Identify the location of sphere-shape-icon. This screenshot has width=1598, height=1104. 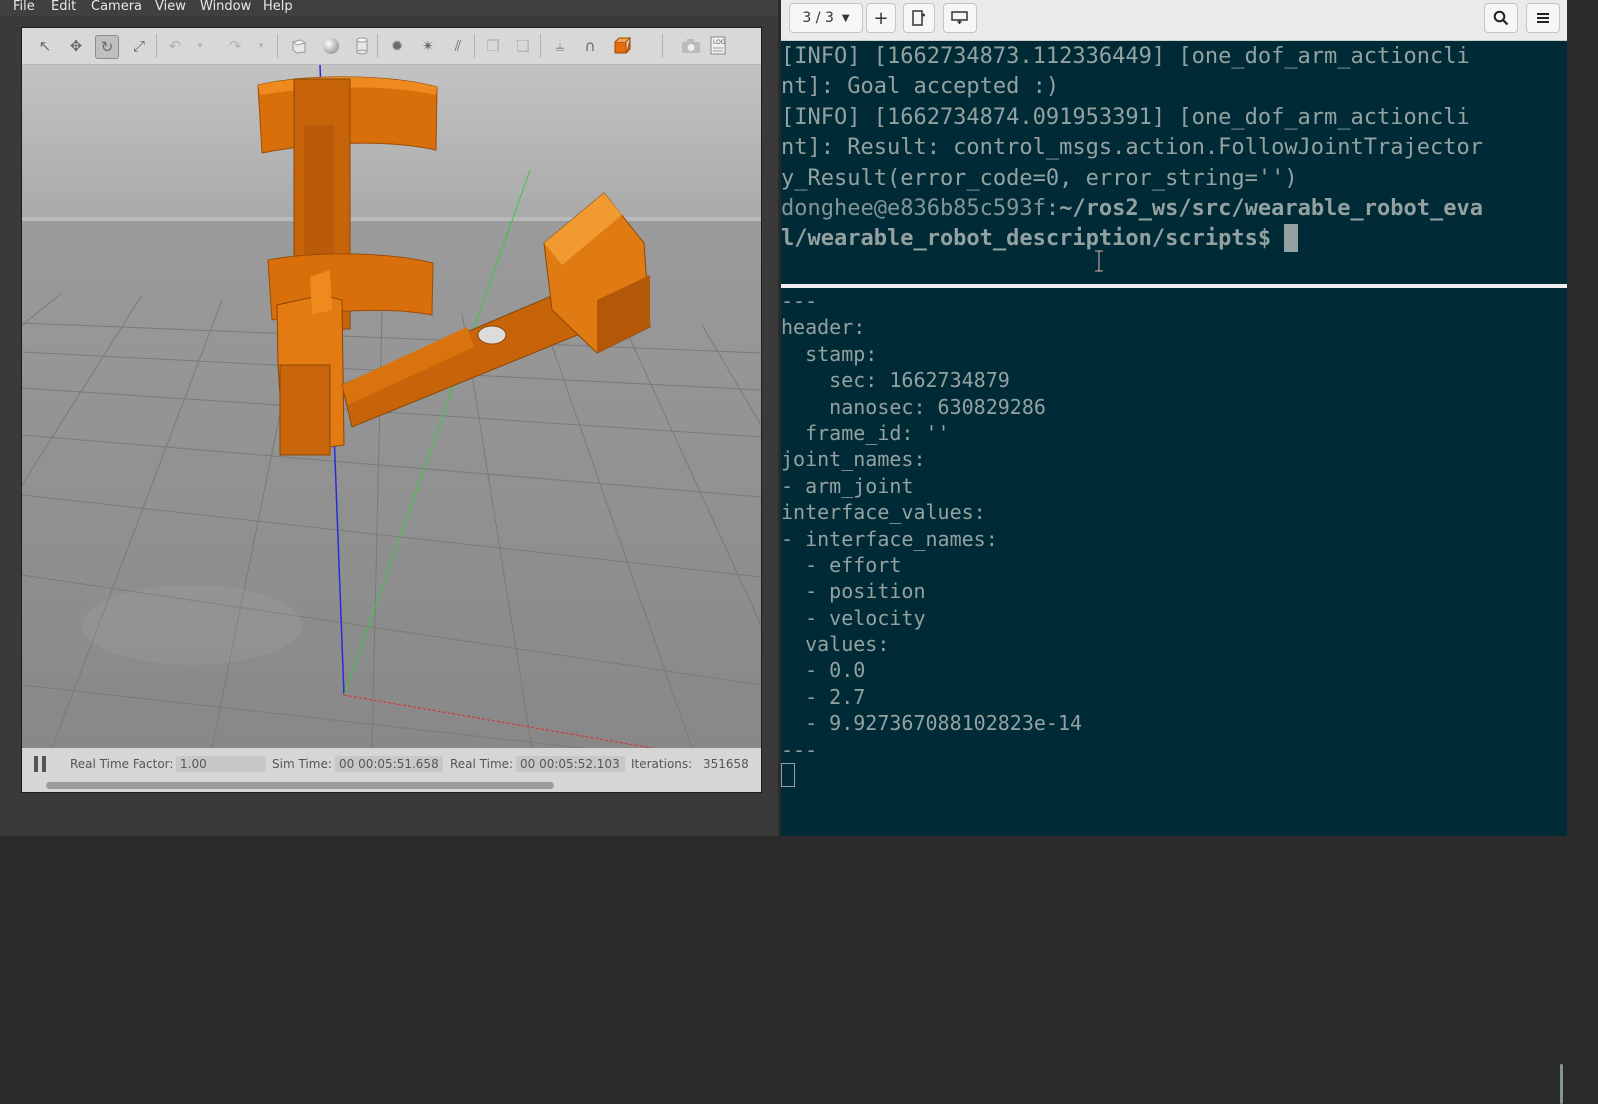
(331, 46).